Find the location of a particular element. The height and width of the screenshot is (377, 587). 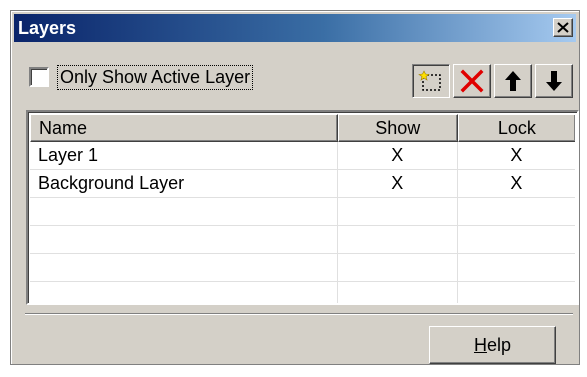

list-header: Name Show Lock is located at coordinates (302, 128).